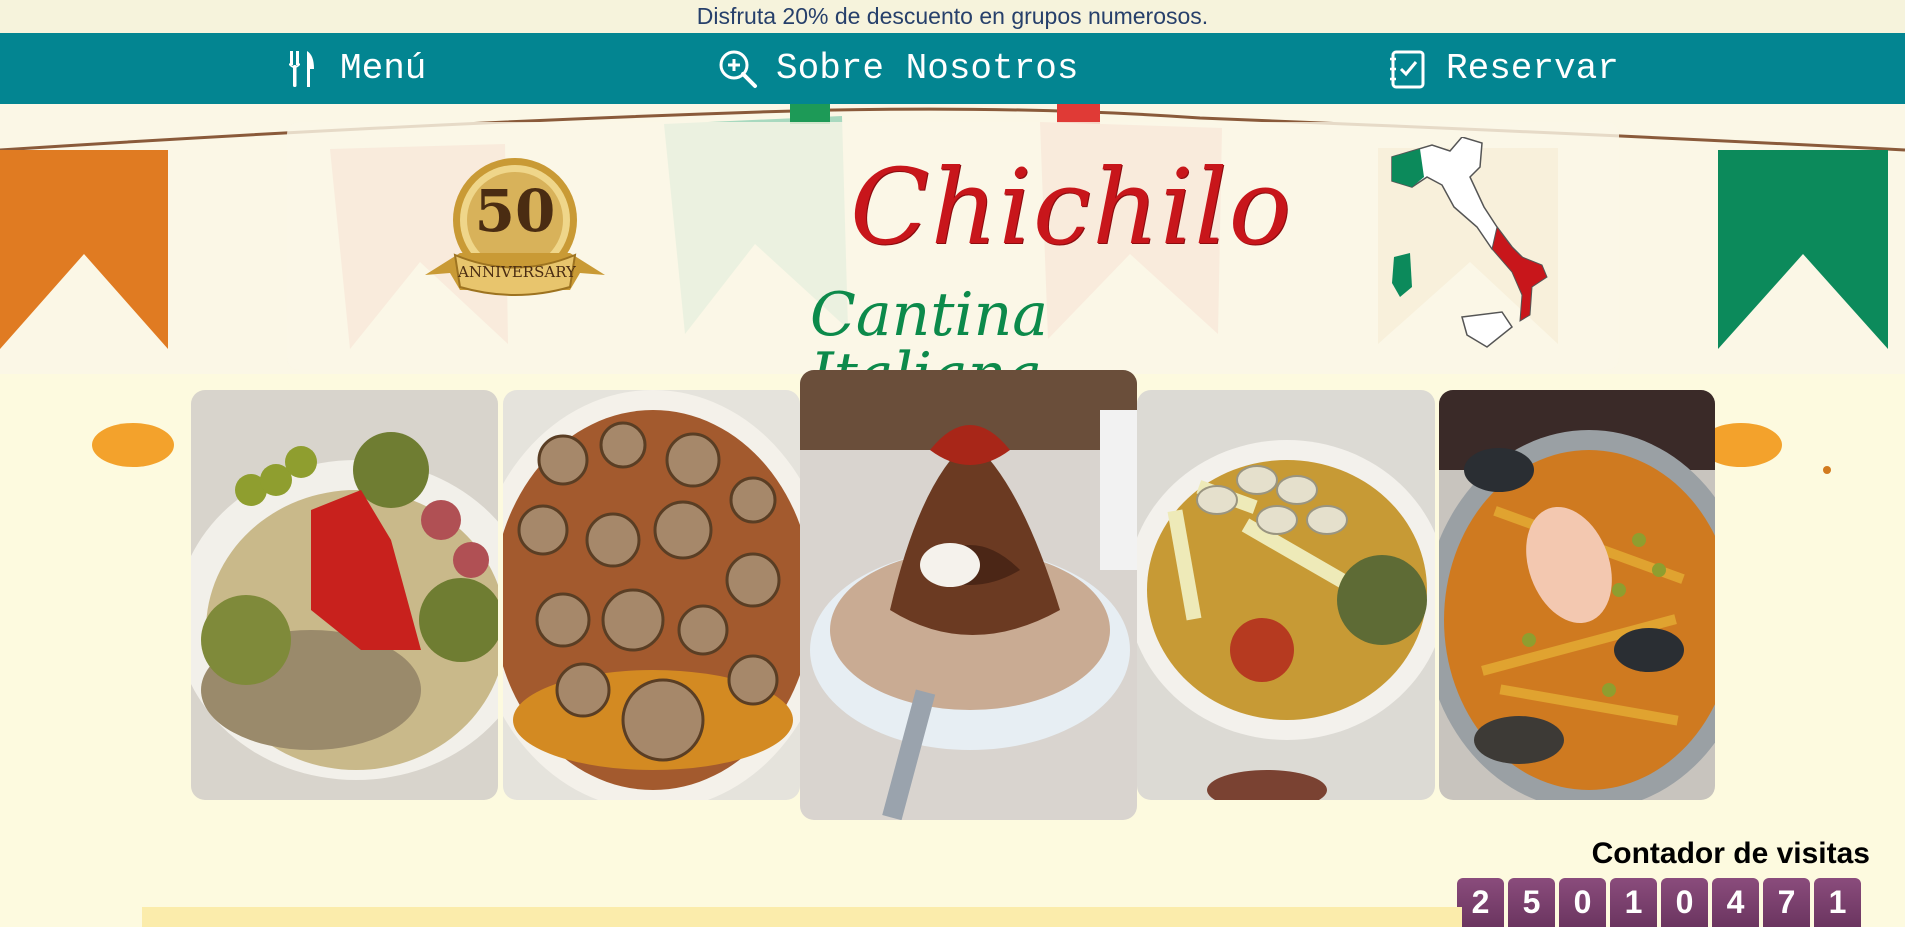  I want to click on nav-about-link: Sobre Nosotros, so click(898, 68).